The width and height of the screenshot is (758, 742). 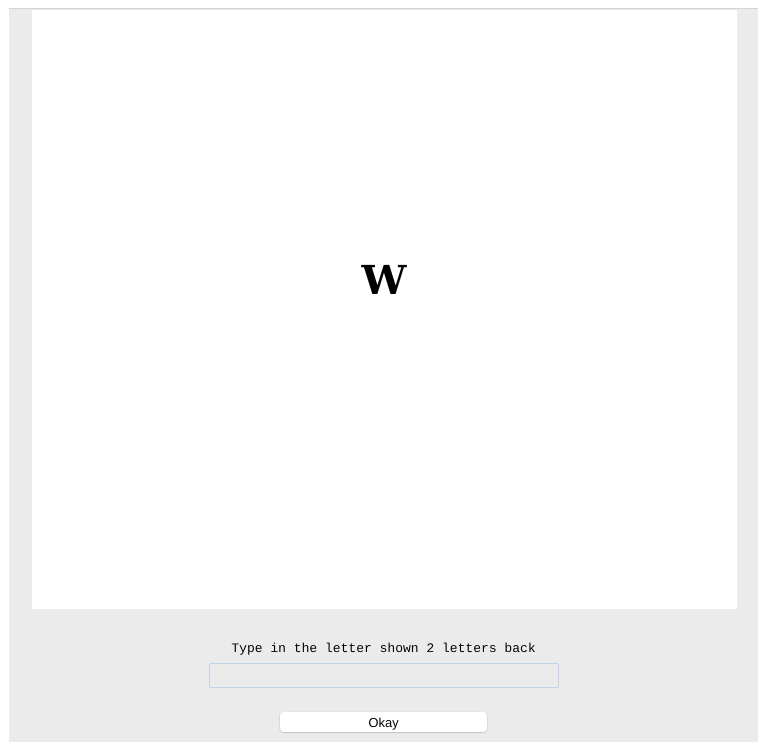 I want to click on prompt-text: Type in the letter shown 2 letters back, so click(x=383, y=648).